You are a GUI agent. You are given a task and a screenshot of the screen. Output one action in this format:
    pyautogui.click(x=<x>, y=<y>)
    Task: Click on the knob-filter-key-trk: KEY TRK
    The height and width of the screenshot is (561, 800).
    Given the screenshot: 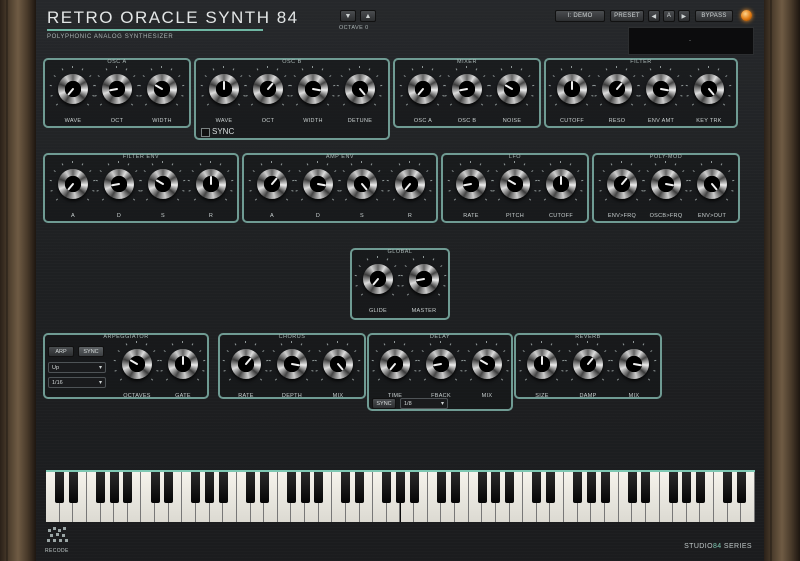 What is the action you would take?
    pyautogui.click(x=708, y=97)
    